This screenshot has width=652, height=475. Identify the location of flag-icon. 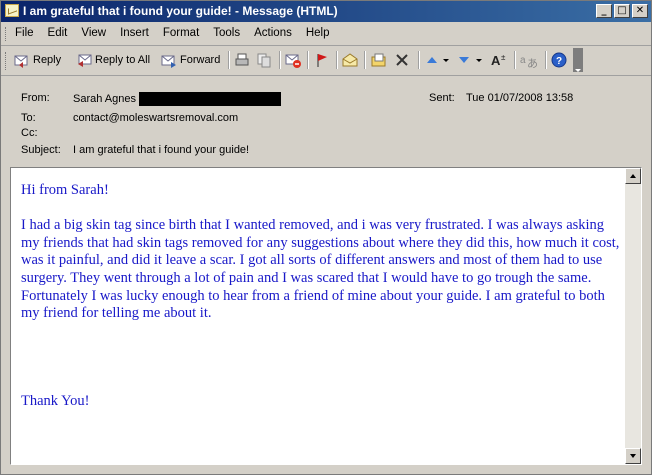
(322, 60).